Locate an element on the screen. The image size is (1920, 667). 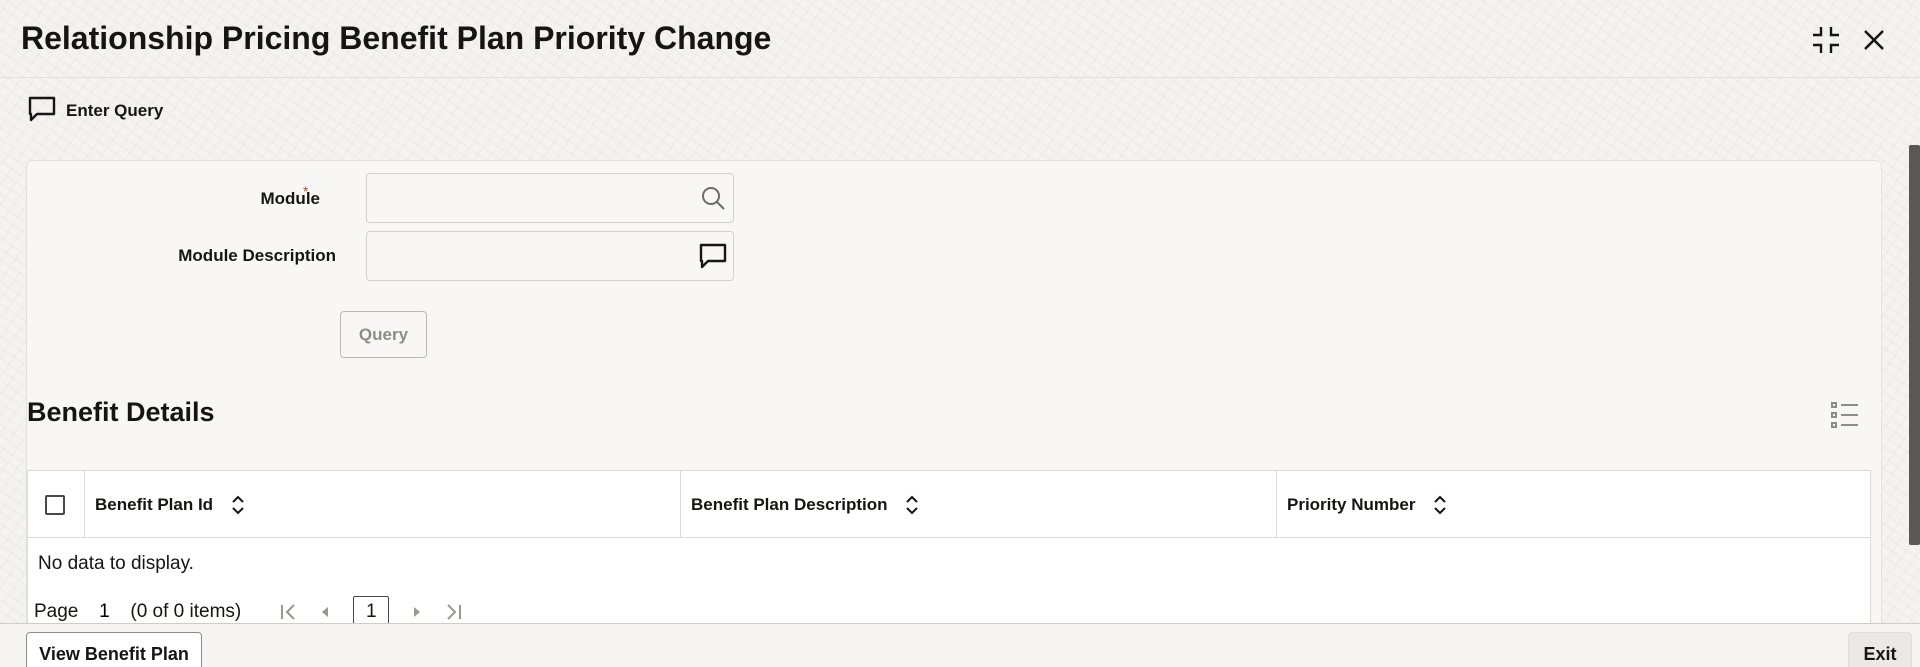
first-page-icon is located at coordinates (289, 612).